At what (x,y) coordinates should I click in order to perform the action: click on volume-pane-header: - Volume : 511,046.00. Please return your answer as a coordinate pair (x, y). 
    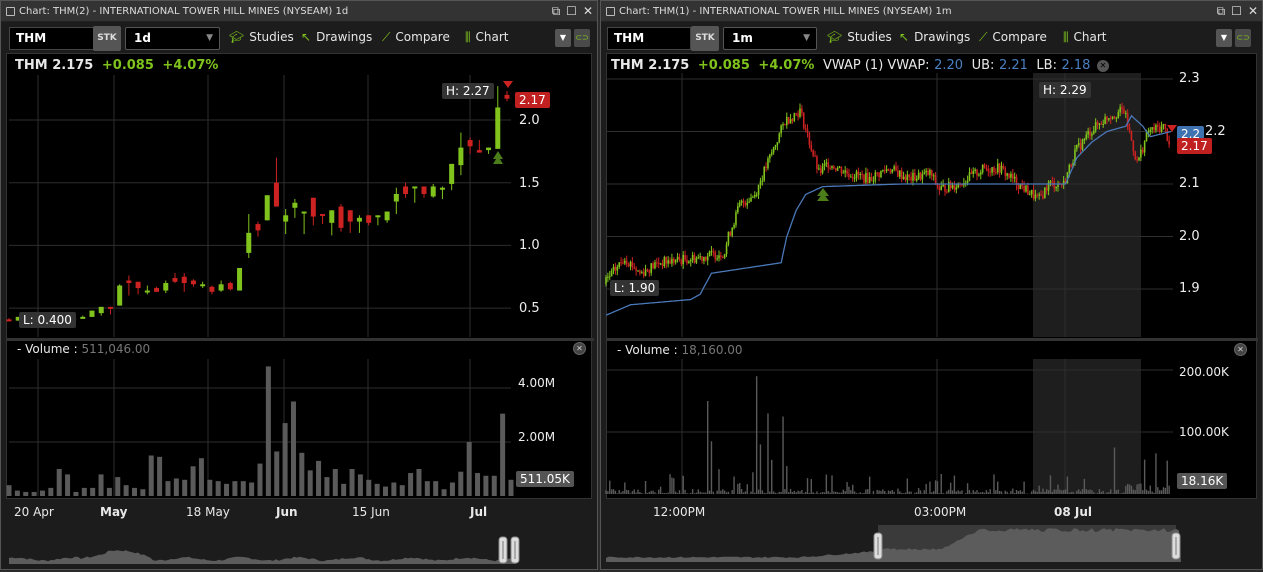
    Looking at the image, I should click on (83, 349).